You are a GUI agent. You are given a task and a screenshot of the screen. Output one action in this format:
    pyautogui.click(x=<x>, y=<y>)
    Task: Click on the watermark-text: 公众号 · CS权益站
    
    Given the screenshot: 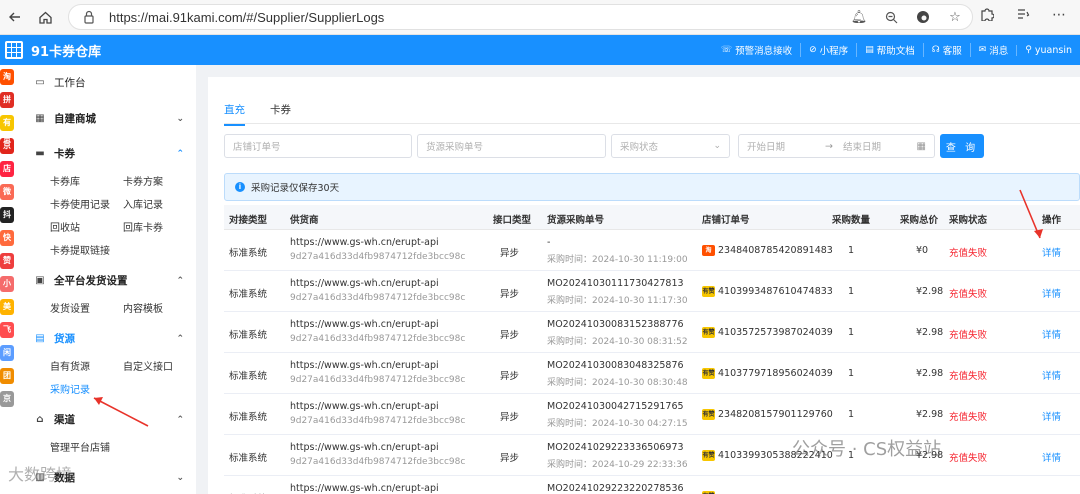 What is the action you would take?
    pyautogui.click(x=867, y=449)
    